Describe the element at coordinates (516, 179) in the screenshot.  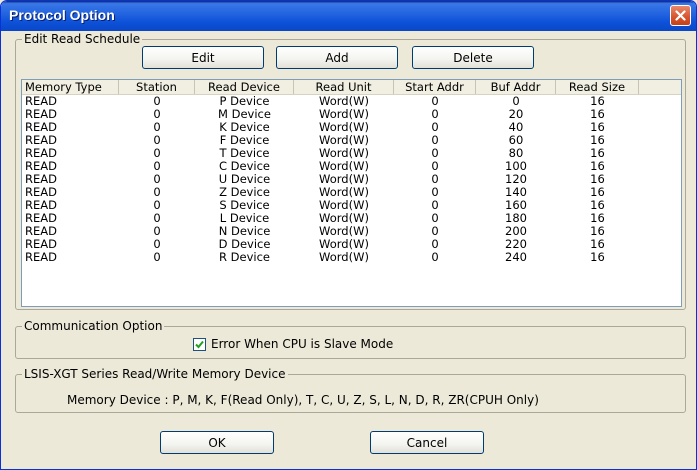
I see `table-cell: 120` at that location.